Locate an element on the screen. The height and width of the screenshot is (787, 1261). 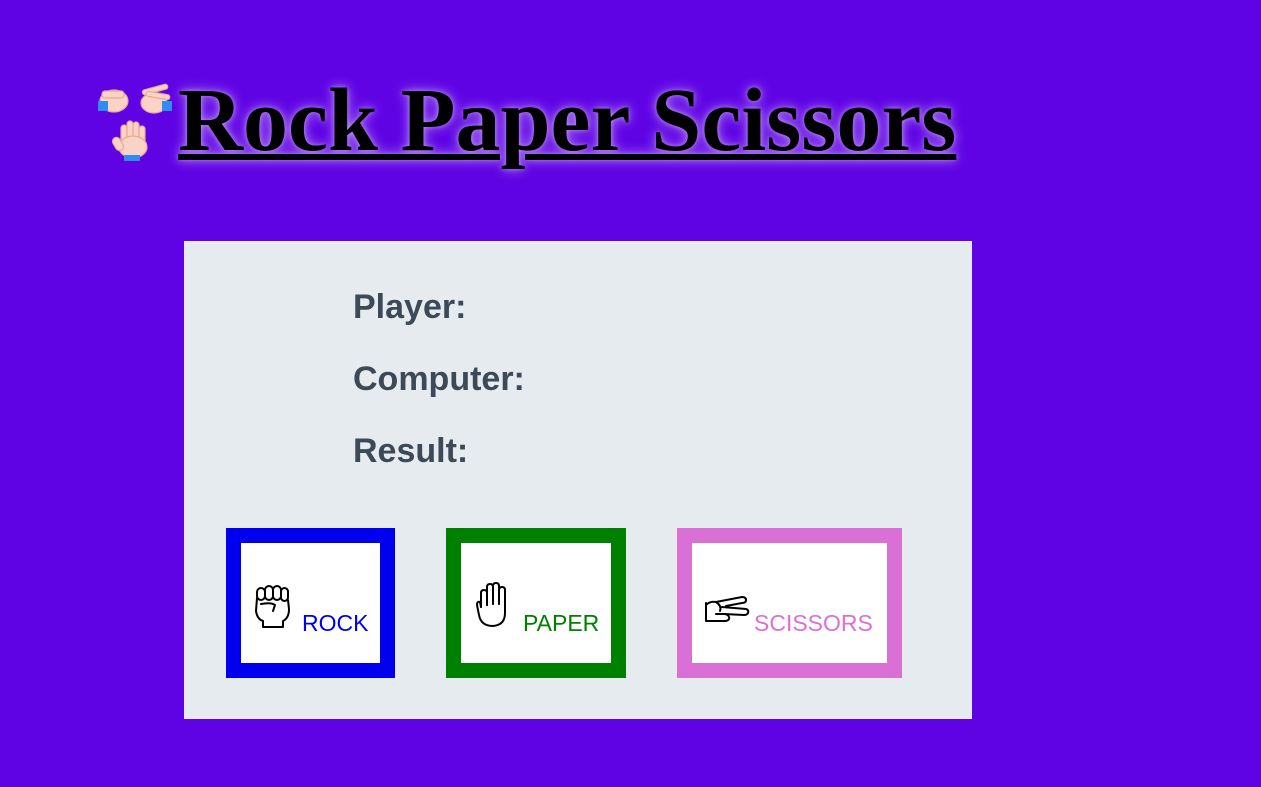
scissors-label: SCISSORS is located at coordinates (813, 623).